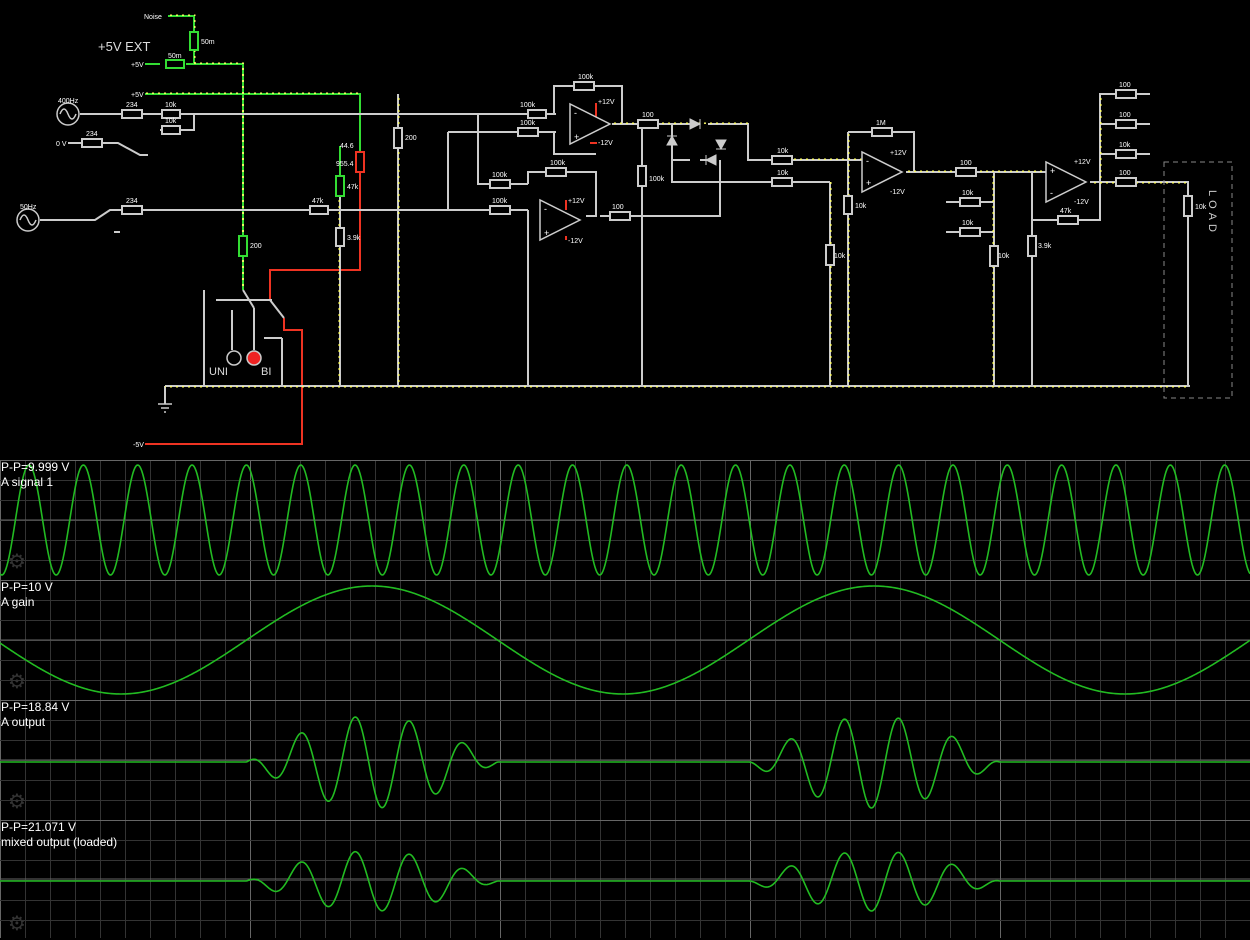  What do you see at coordinates (881, 123) in the screenshot?
I see `r-1m: 1M` at bounding box center [881, 123].